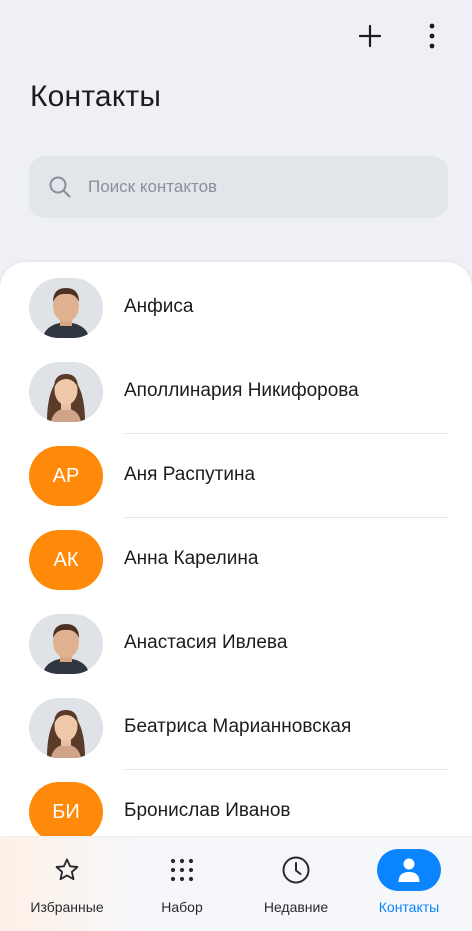 This screenshot has width=472, height=931. What do you see at coordinates (66, 560) in the screenshot?
I see `contact-avatar-initials: АК` at bounding box center [66, 560].